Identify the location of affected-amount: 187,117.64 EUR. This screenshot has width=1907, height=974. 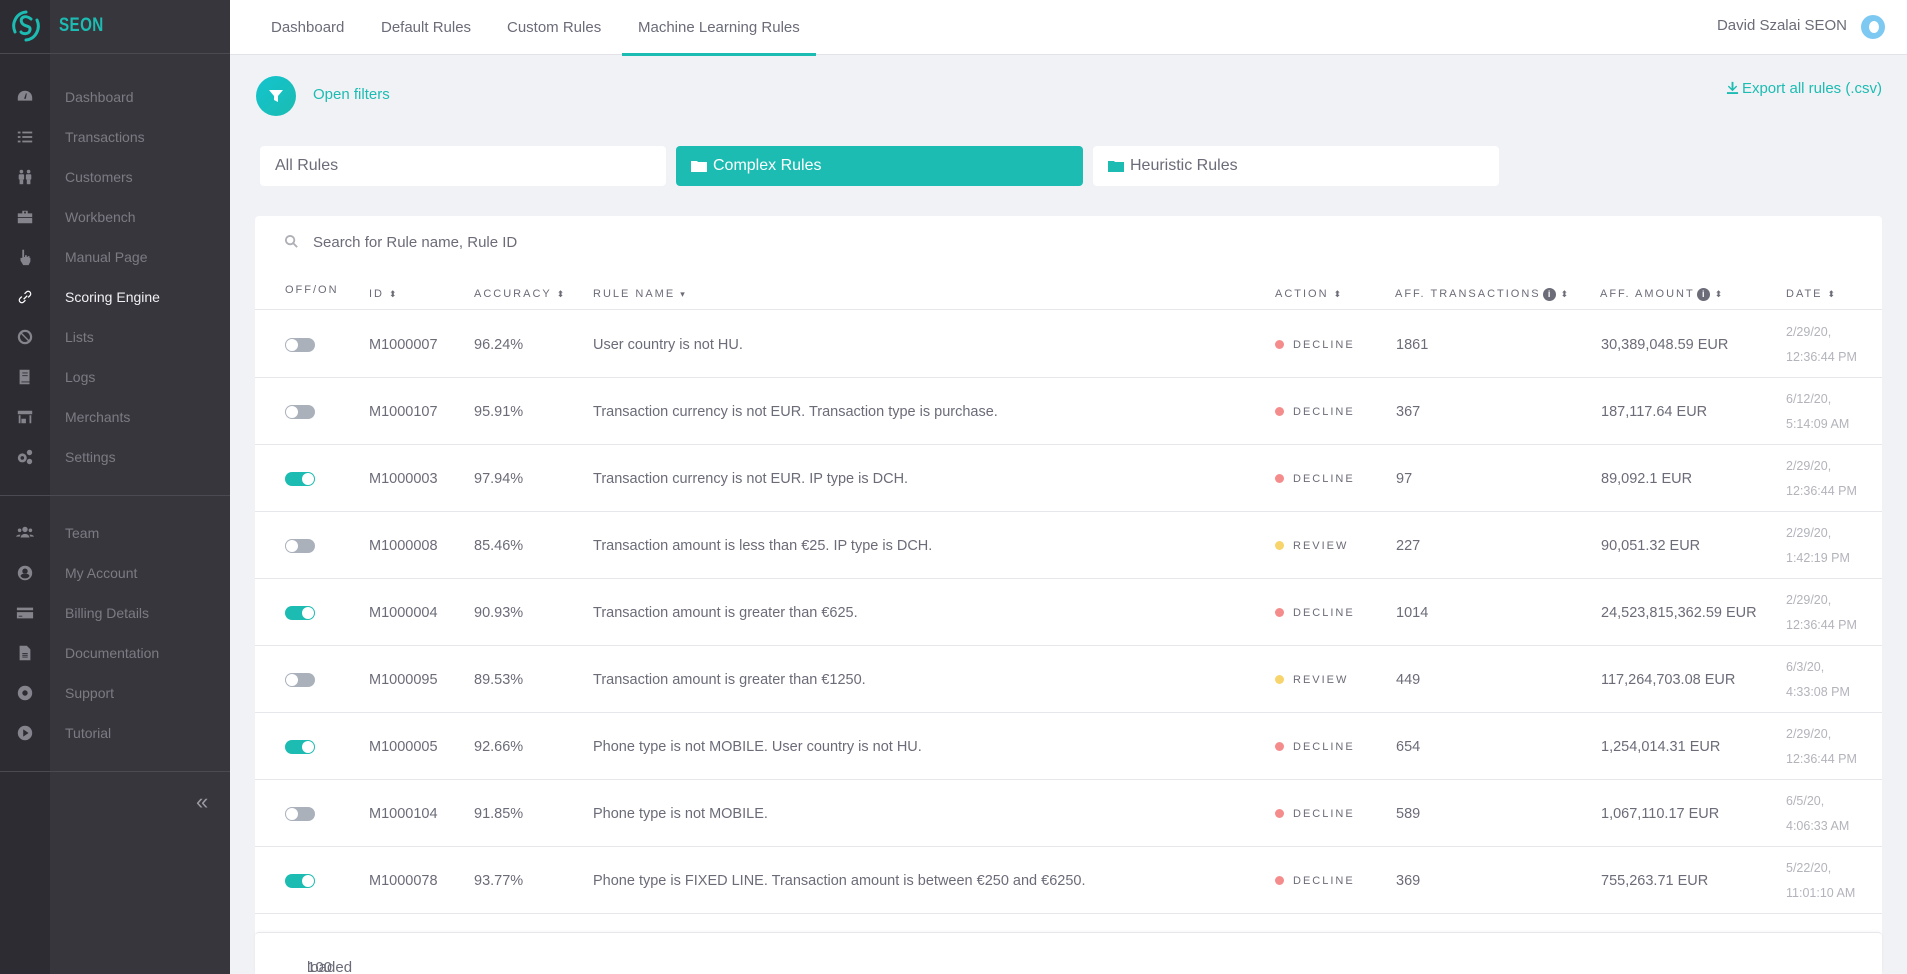
(1654, 411).